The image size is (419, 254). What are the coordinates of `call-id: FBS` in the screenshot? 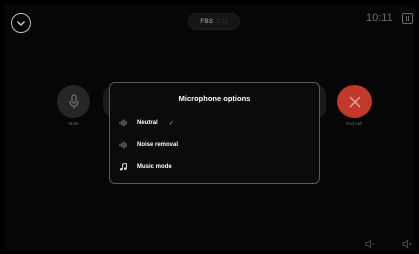 It's located at (207, 21).